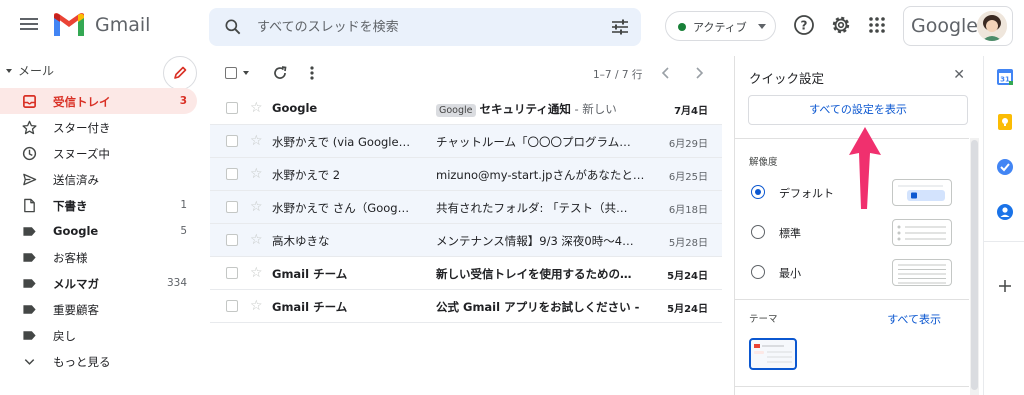 This screenshot has height=395, width=1024. I want to click on account-switcher: Google, so click(958, 26).